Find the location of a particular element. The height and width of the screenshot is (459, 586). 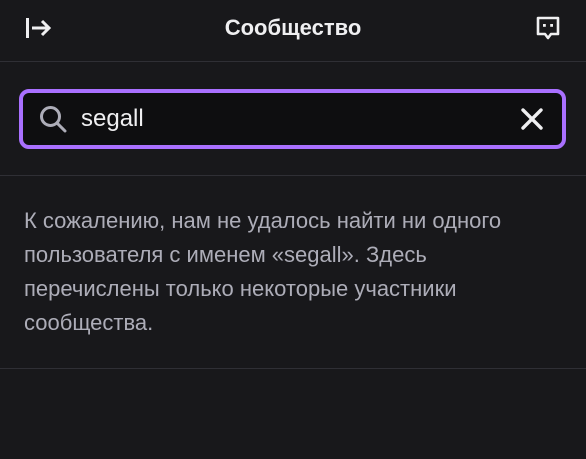

chat-bubble-icon is located at coordinates (548, 28).